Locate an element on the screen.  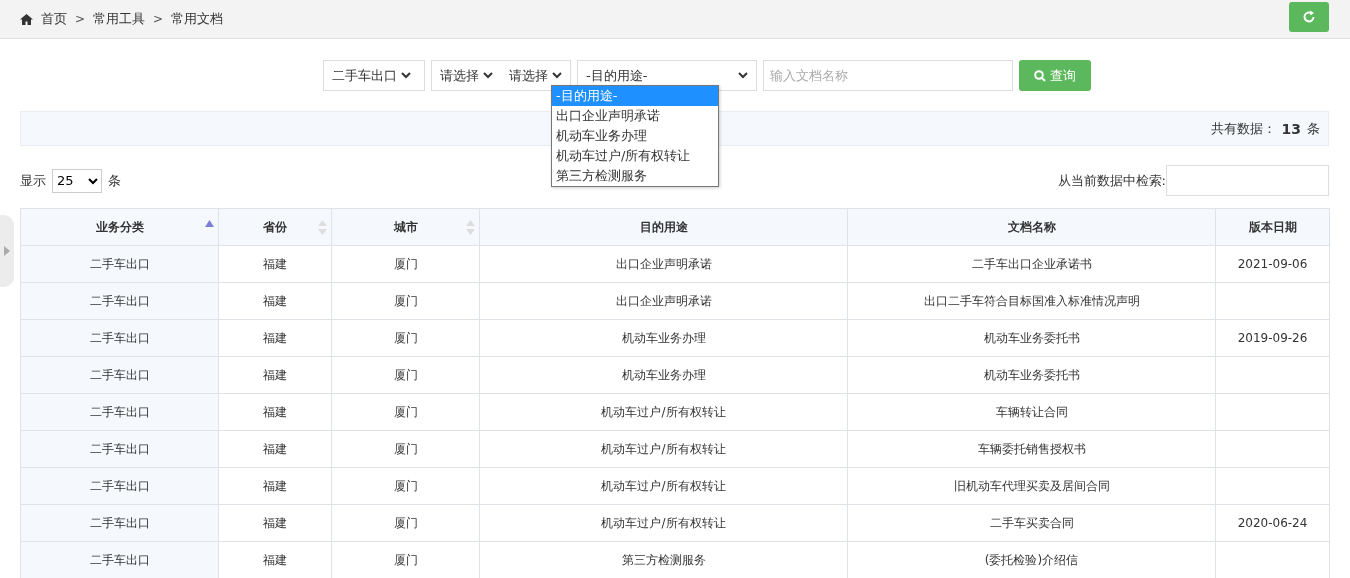
dropdown-option: 第三方检测服务 is located at coordinates (635, 176).